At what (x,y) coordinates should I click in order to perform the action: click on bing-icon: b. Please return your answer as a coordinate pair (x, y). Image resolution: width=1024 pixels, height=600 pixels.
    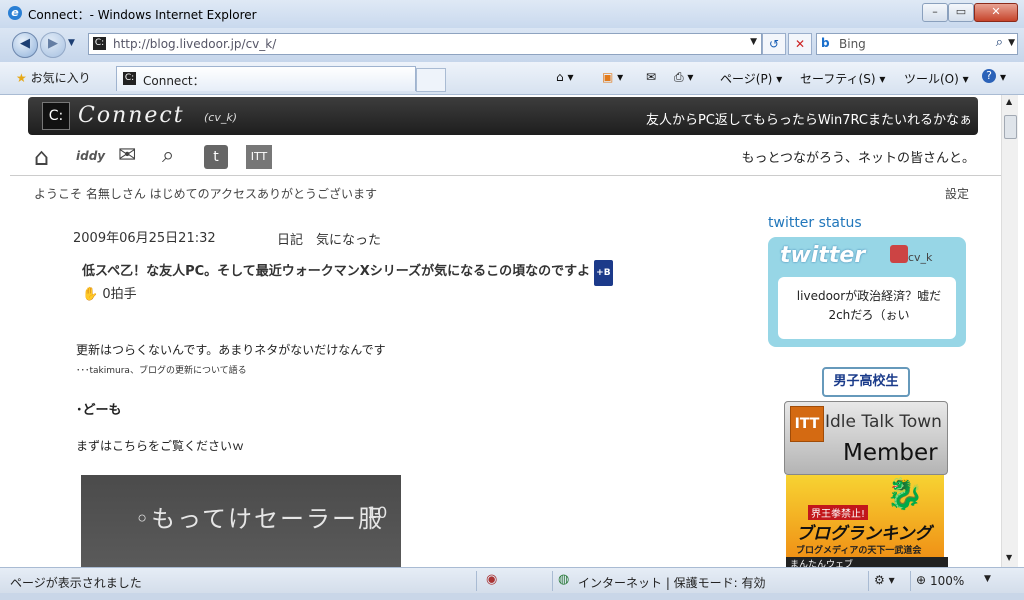
    Looking at the image, I should click on (825, 43).